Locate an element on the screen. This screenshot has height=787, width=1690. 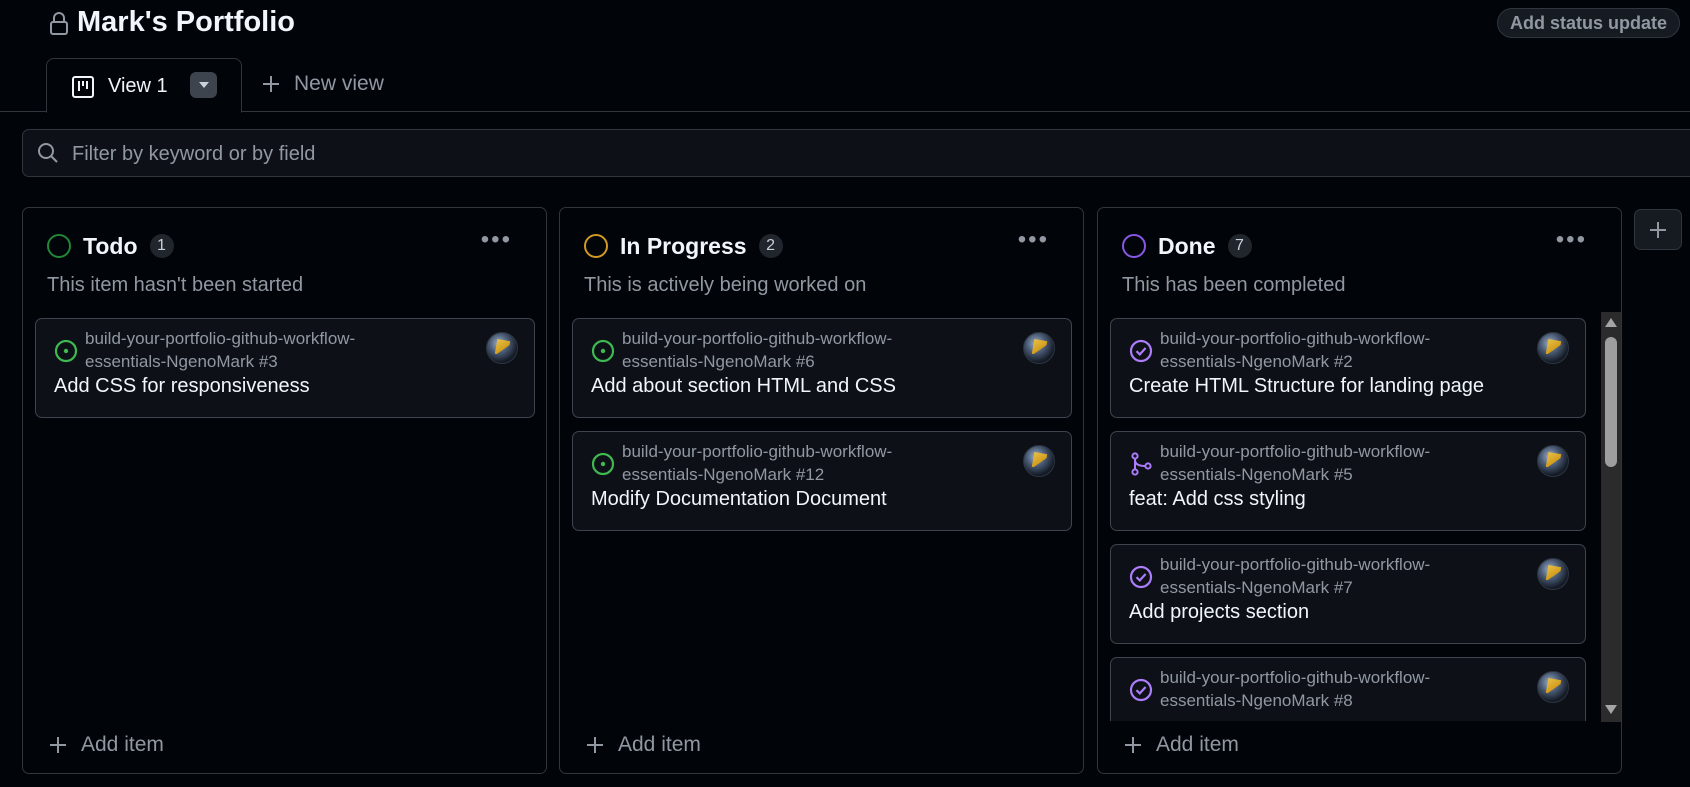
new-view-button: New view is located at coordinates (323, 84).